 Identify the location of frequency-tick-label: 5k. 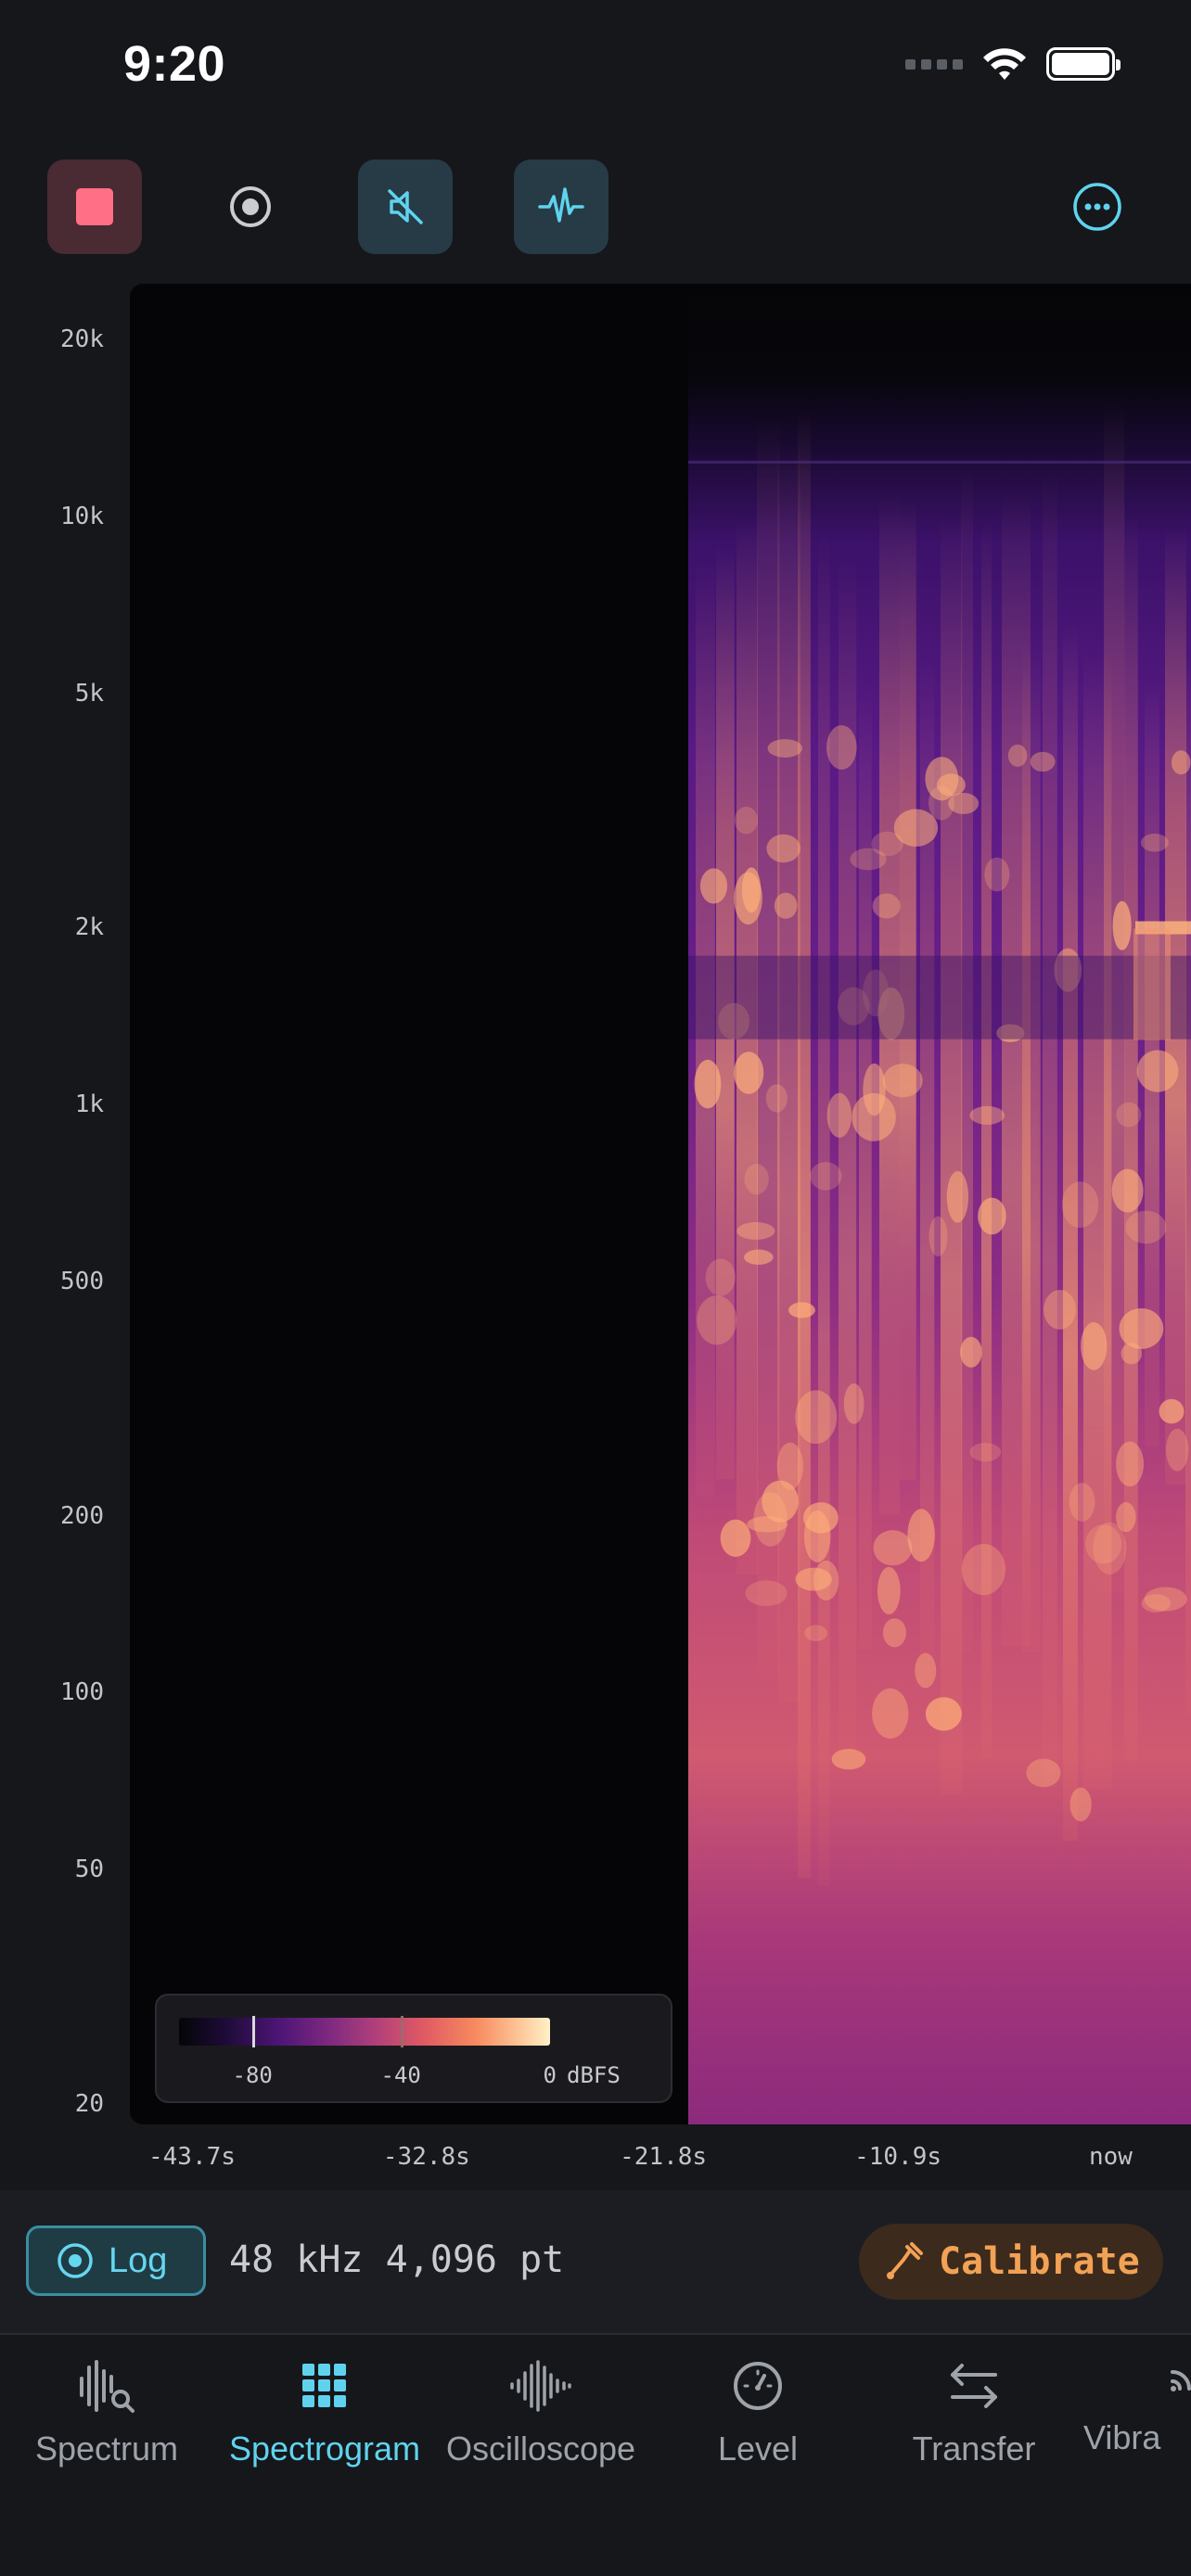
(89, 694).